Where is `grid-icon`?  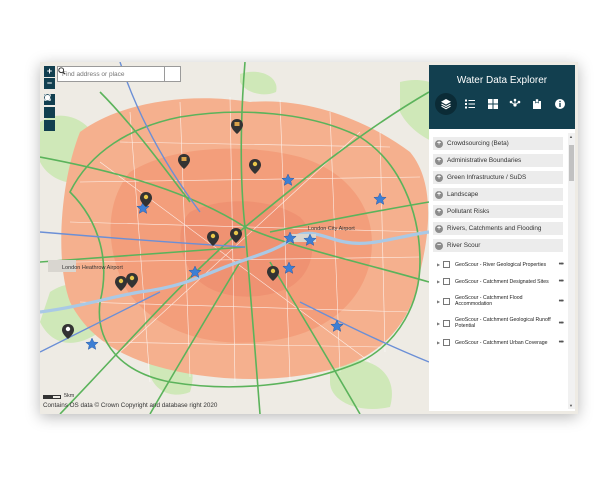 grid-icon is located at coordinates (492, 104).